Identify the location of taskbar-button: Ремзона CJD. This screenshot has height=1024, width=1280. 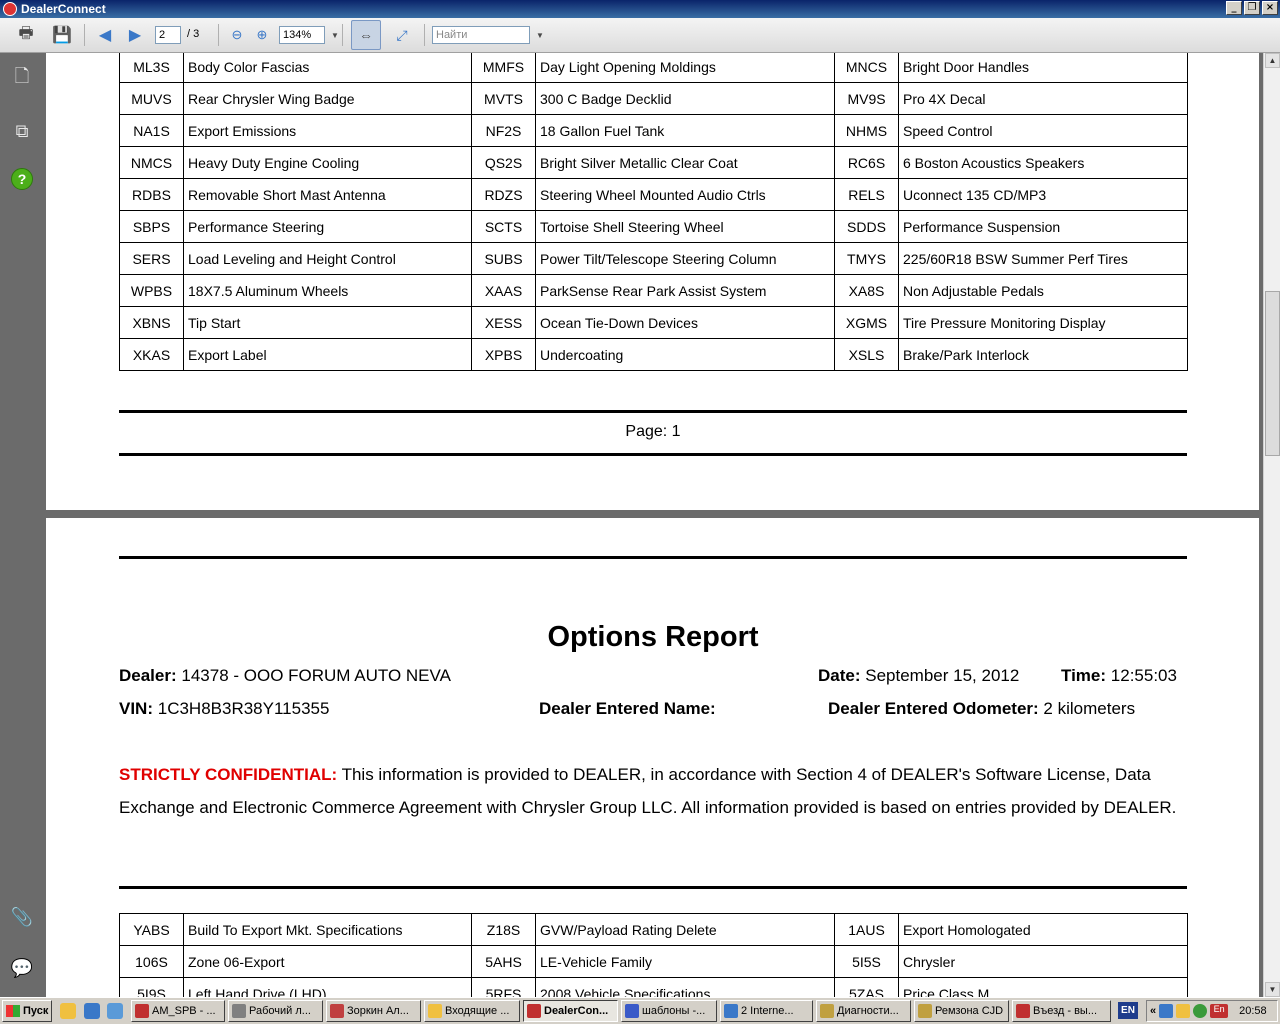
(961, 1011).